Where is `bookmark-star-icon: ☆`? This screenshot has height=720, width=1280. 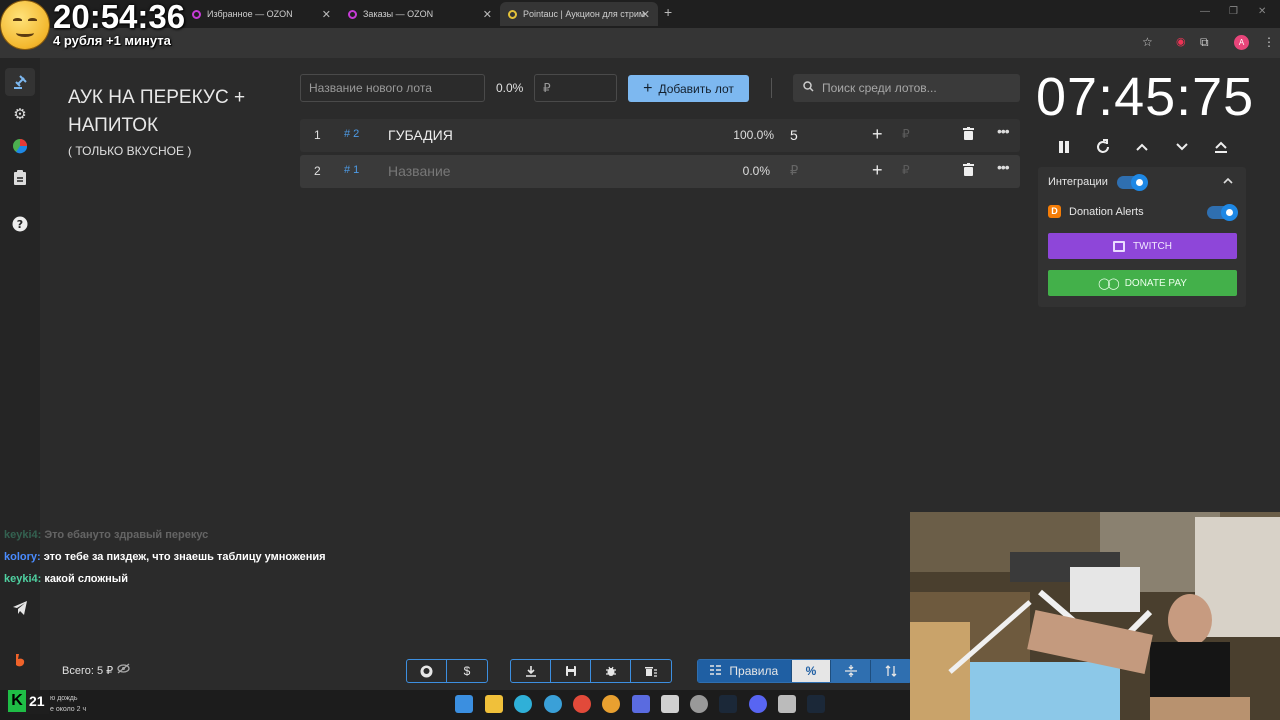 bookmark-star-icon: ☆ is located at coordinates (1147, 42).